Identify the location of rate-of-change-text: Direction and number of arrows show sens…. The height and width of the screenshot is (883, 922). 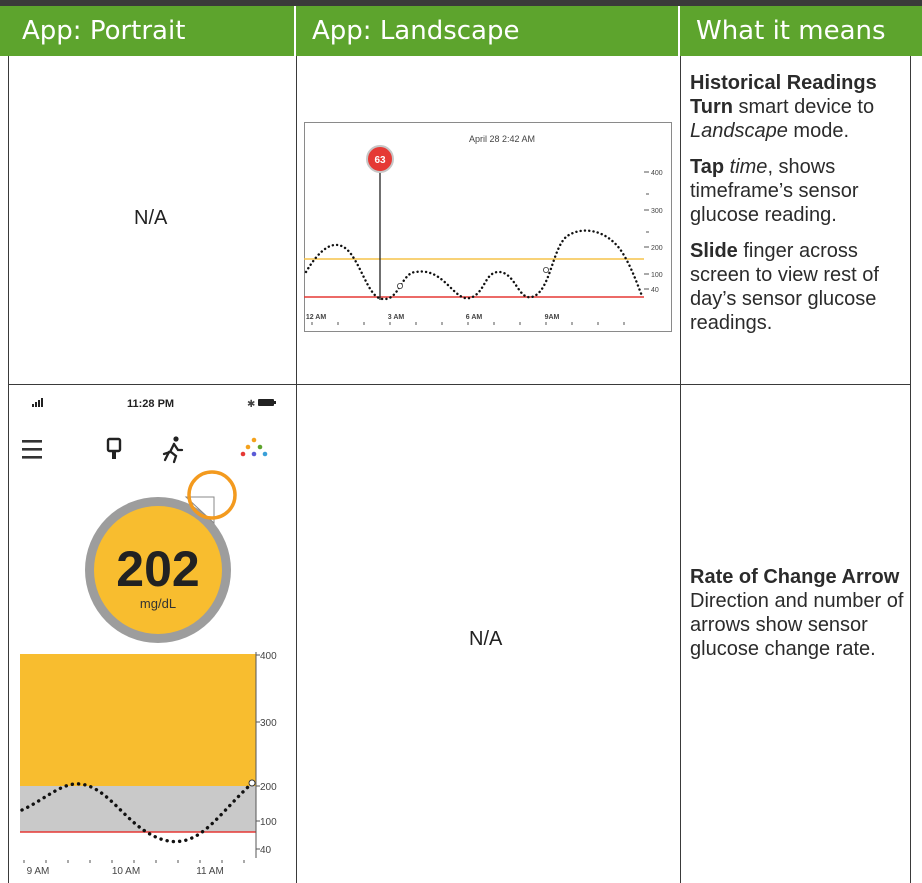
(797, 625).